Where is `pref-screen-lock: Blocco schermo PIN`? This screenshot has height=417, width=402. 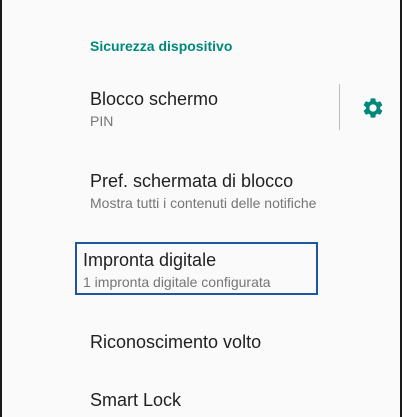 pref-screen-lock: Blocco schermo PIN is located at coordinates (154, 109).